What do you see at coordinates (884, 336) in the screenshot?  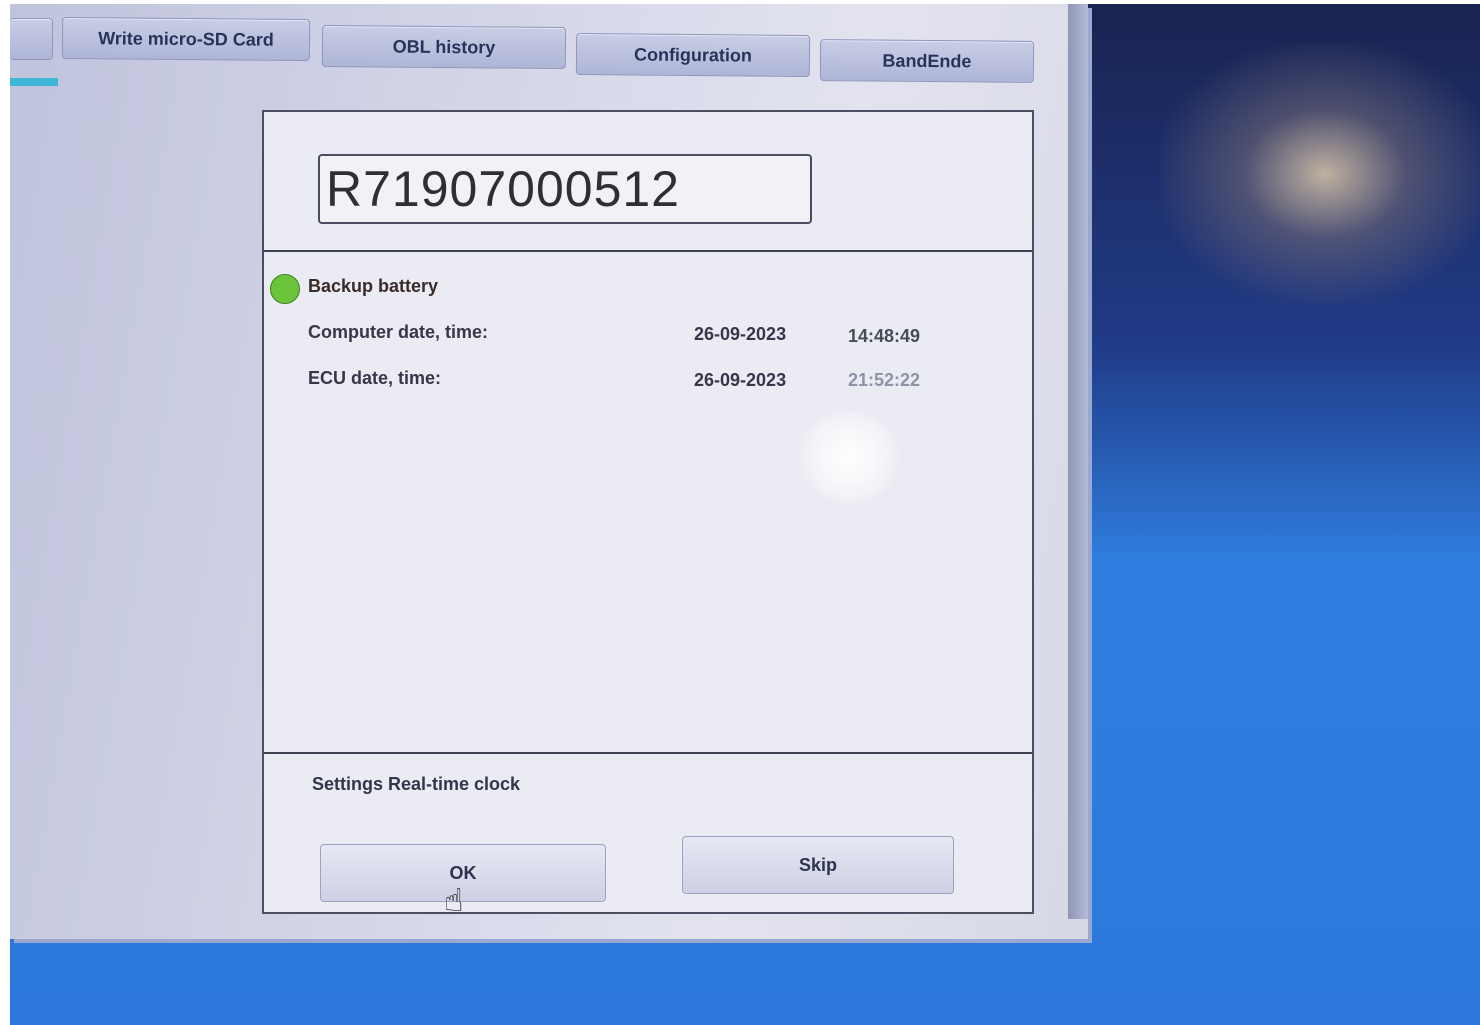 I see `computer-time-value: 14:48:49` at bounding box center [884, 336].